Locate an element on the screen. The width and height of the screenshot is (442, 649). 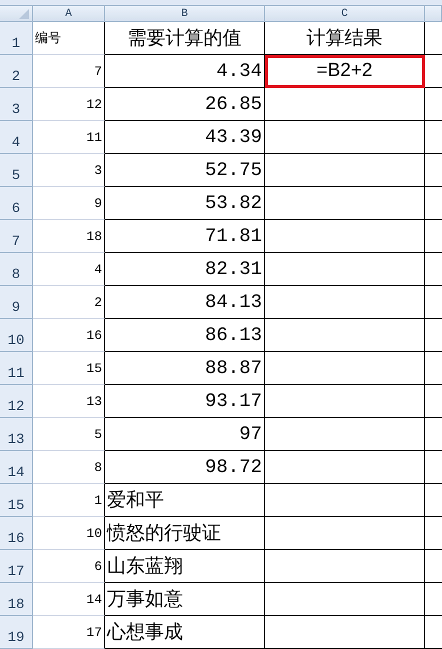
table-cell: 15 is located at coordinates (69, 368).